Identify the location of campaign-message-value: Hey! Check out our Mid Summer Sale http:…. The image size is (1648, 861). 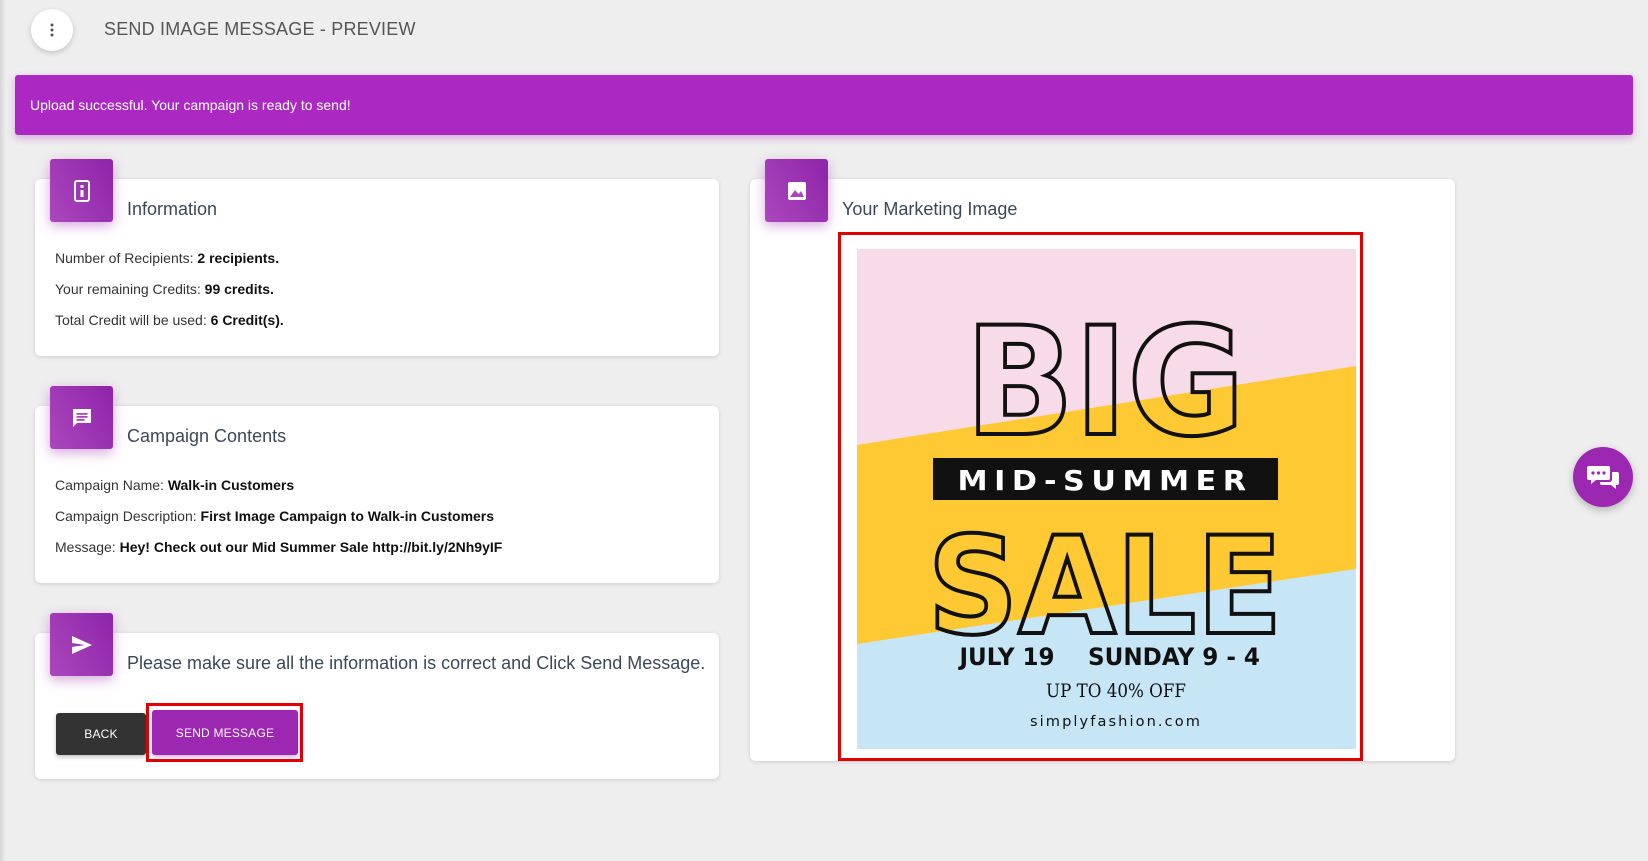
(311, 547).